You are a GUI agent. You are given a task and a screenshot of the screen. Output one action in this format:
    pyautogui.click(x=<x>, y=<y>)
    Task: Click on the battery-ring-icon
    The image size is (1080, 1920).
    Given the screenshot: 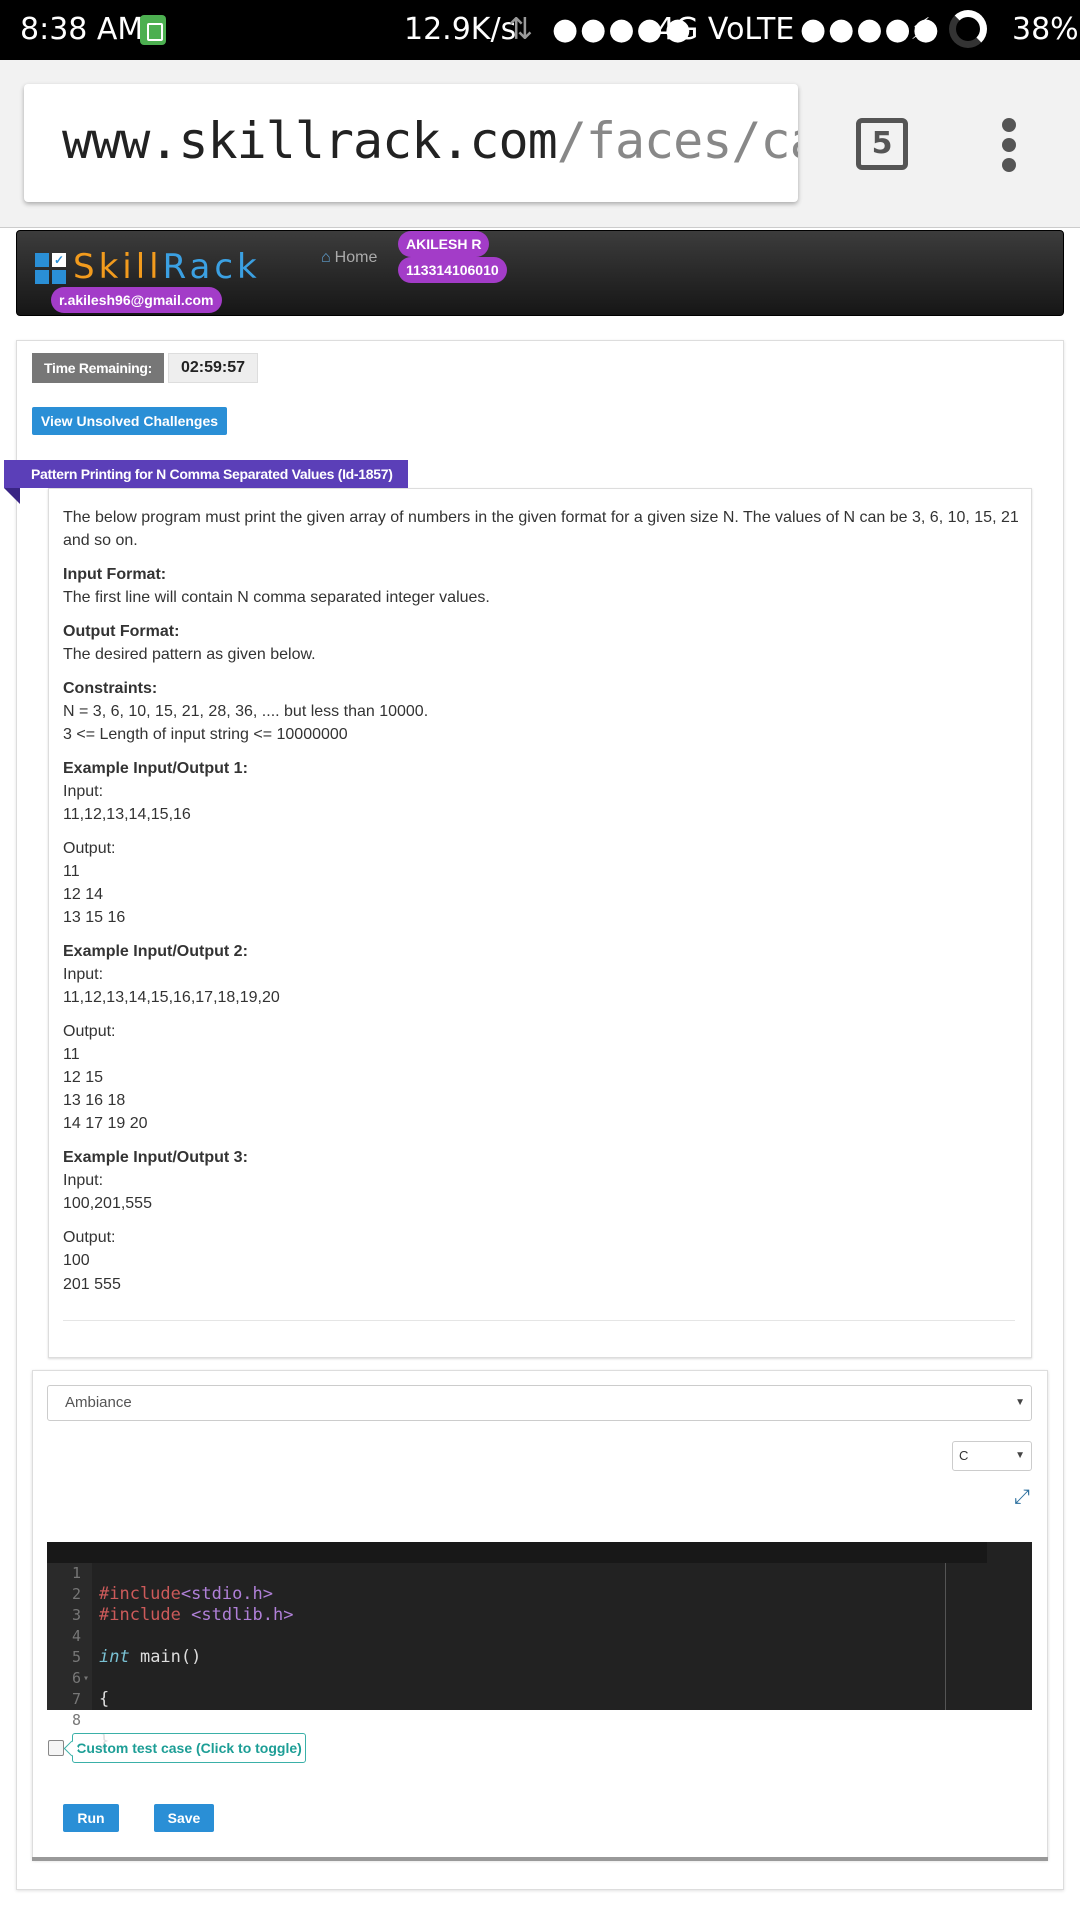 What is the action you would take?
    pyautogui.click(x=968, y=29)
    